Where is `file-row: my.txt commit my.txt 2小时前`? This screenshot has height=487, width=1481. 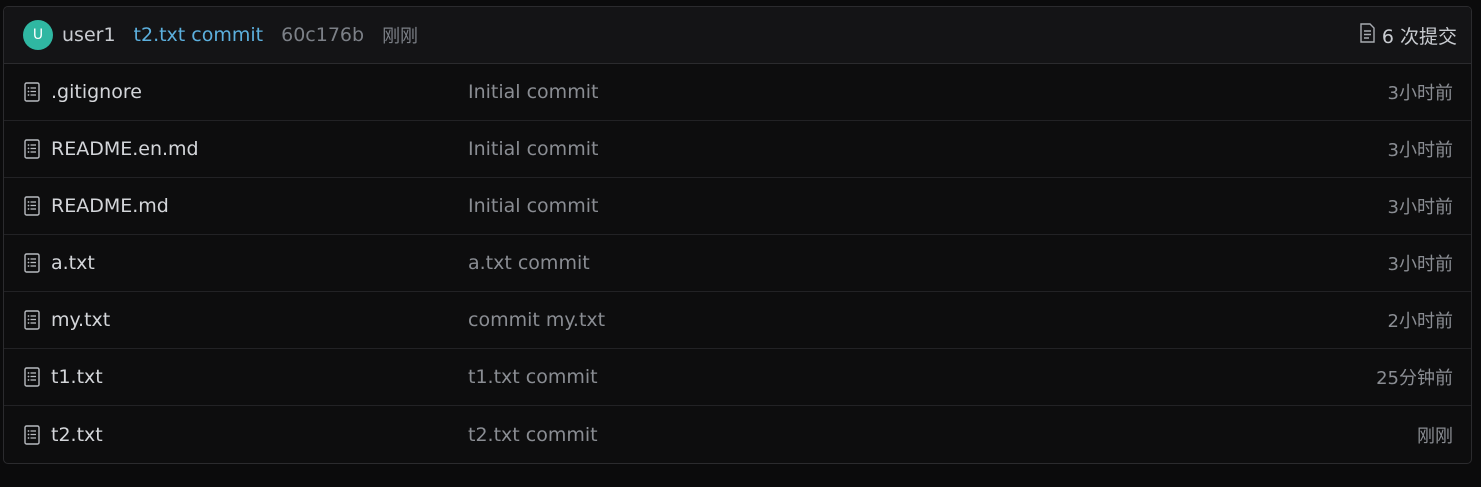
file-row: my.txt commit my.txt 2小时前 is located at coordinates (737, 320).